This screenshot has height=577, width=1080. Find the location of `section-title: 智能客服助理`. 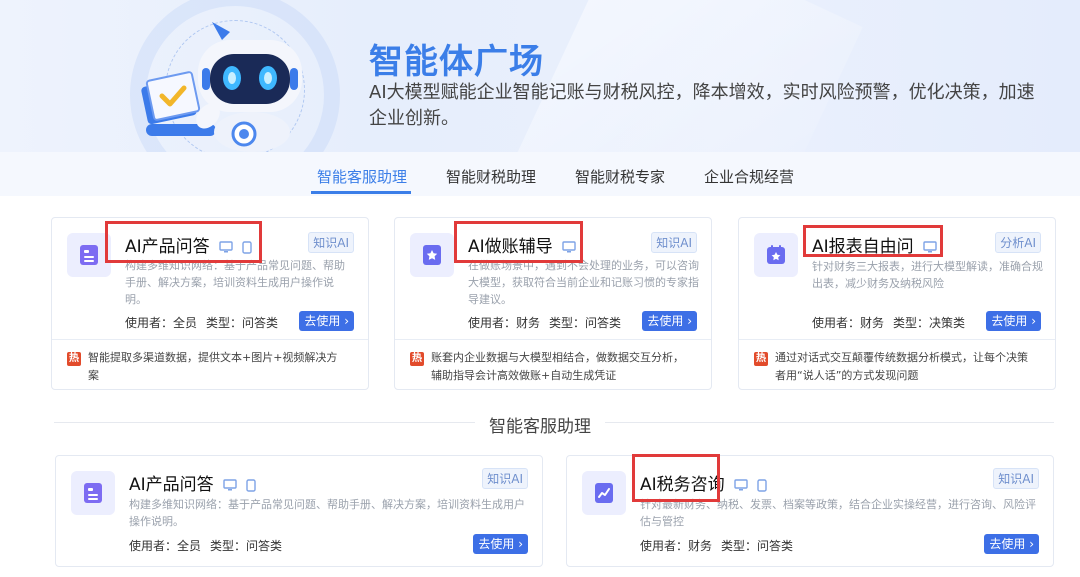

section-title: 智能客服助理 is located at coordinates (540, 427).